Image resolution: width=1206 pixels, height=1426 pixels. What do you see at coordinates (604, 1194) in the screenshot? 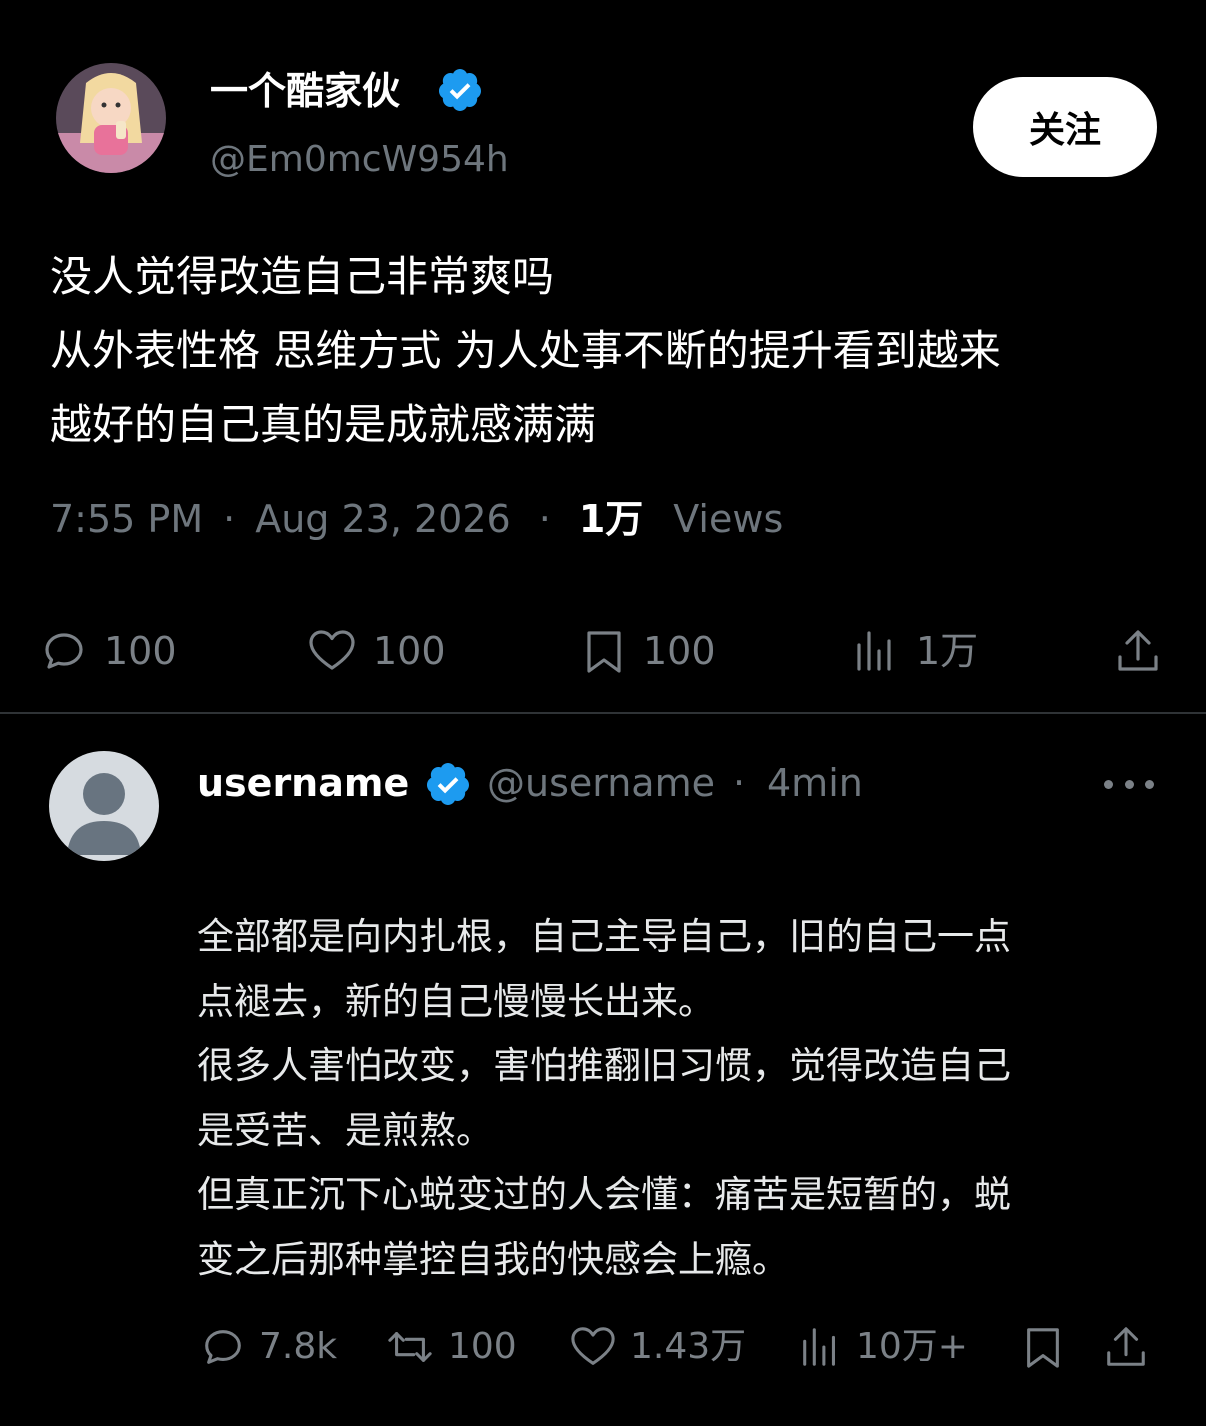
I see `reply-text-line: 但真正沉下心蜕变过的人会懂：痛苦是短暂的，蜕` at bounding box center [604, 1194].